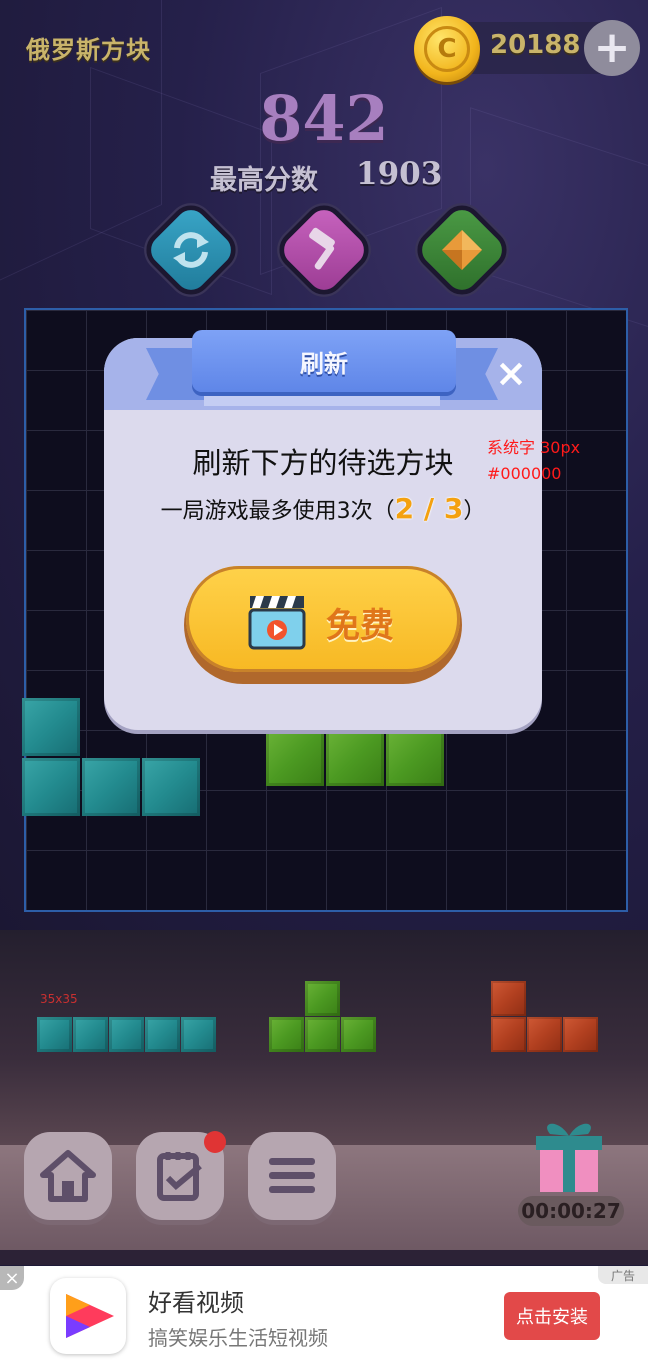 This screenshot has height=1368, width=648. Describe the element at coordinates (623, 1275) in the screenshot. I see `ad-tag: 广告` at that location.